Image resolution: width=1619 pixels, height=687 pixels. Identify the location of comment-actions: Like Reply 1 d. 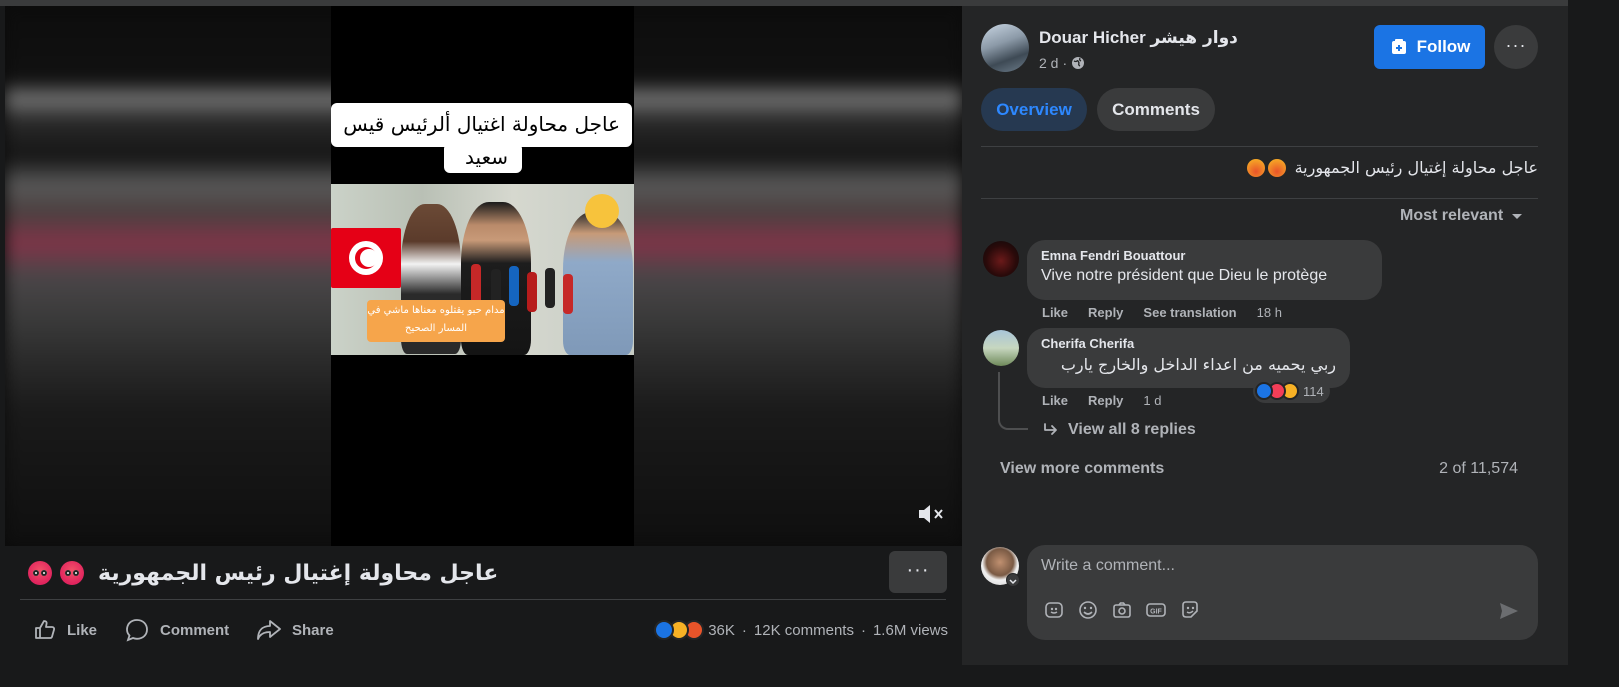
(1112, 400).